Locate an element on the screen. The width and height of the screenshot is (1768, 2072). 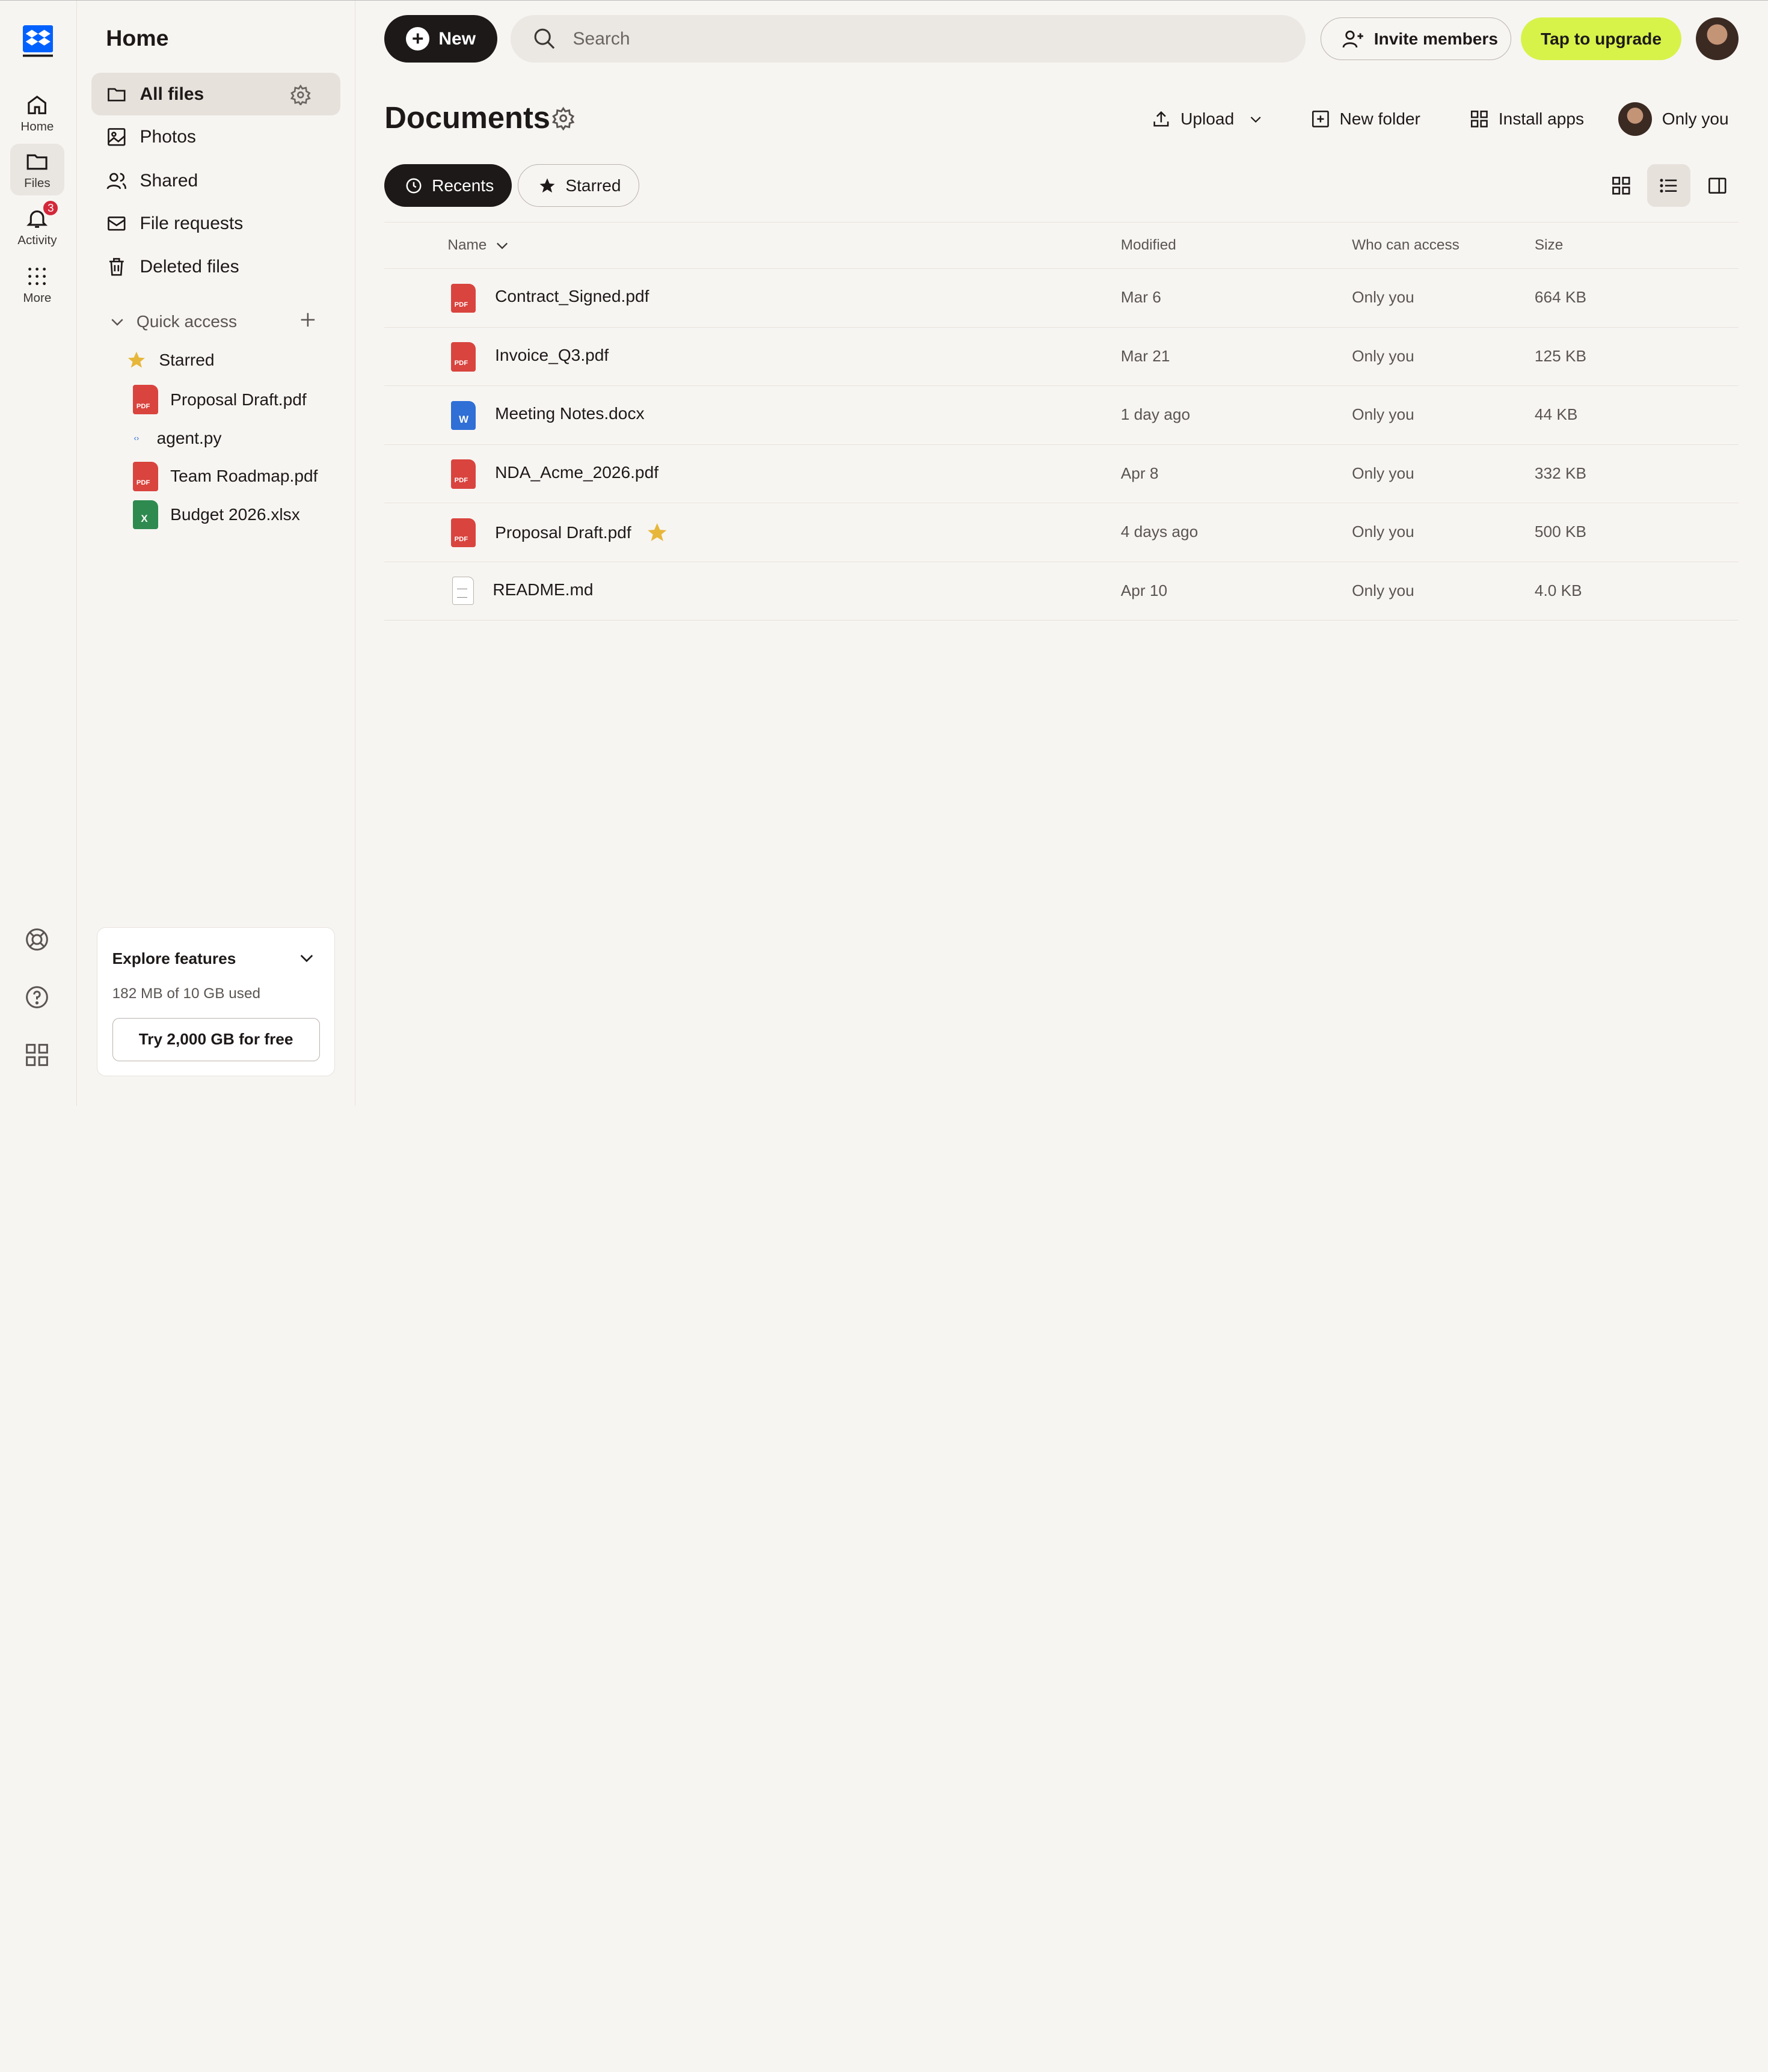
rail-activity: 3 Activity is located at coordinates (37, 226).